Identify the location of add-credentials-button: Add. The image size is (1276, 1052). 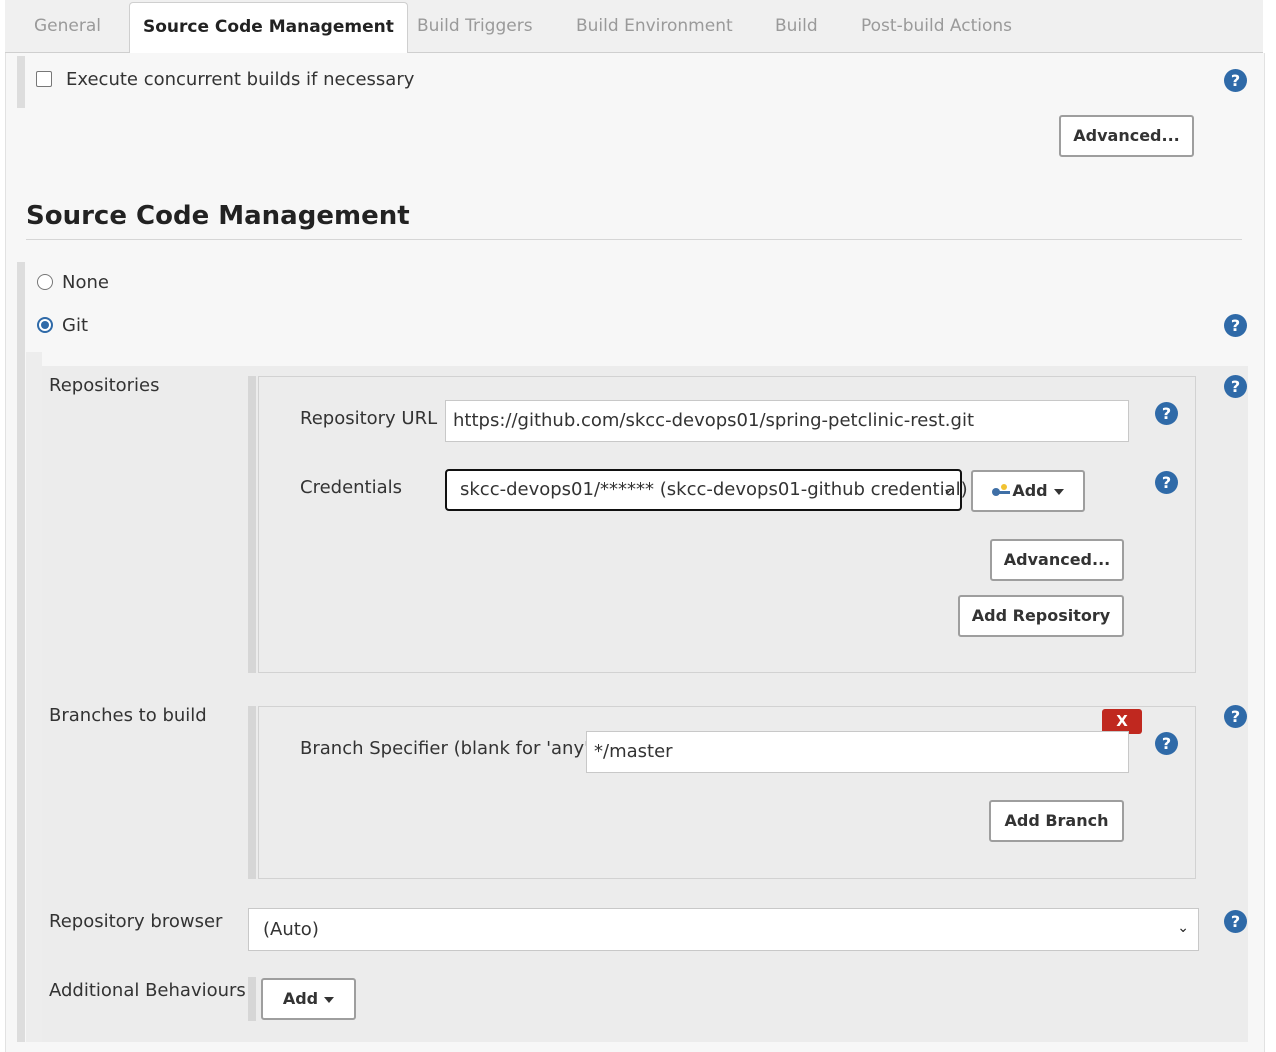
(1028, 491).